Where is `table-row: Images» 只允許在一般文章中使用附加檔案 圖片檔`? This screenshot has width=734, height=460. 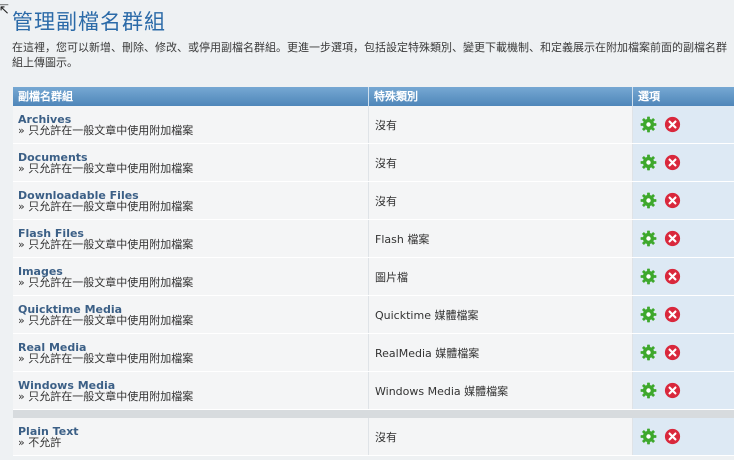
table-row: Images» 只允許在一般文章中使用附加檔案 圖片檔 is located at coordinates (373, 277).